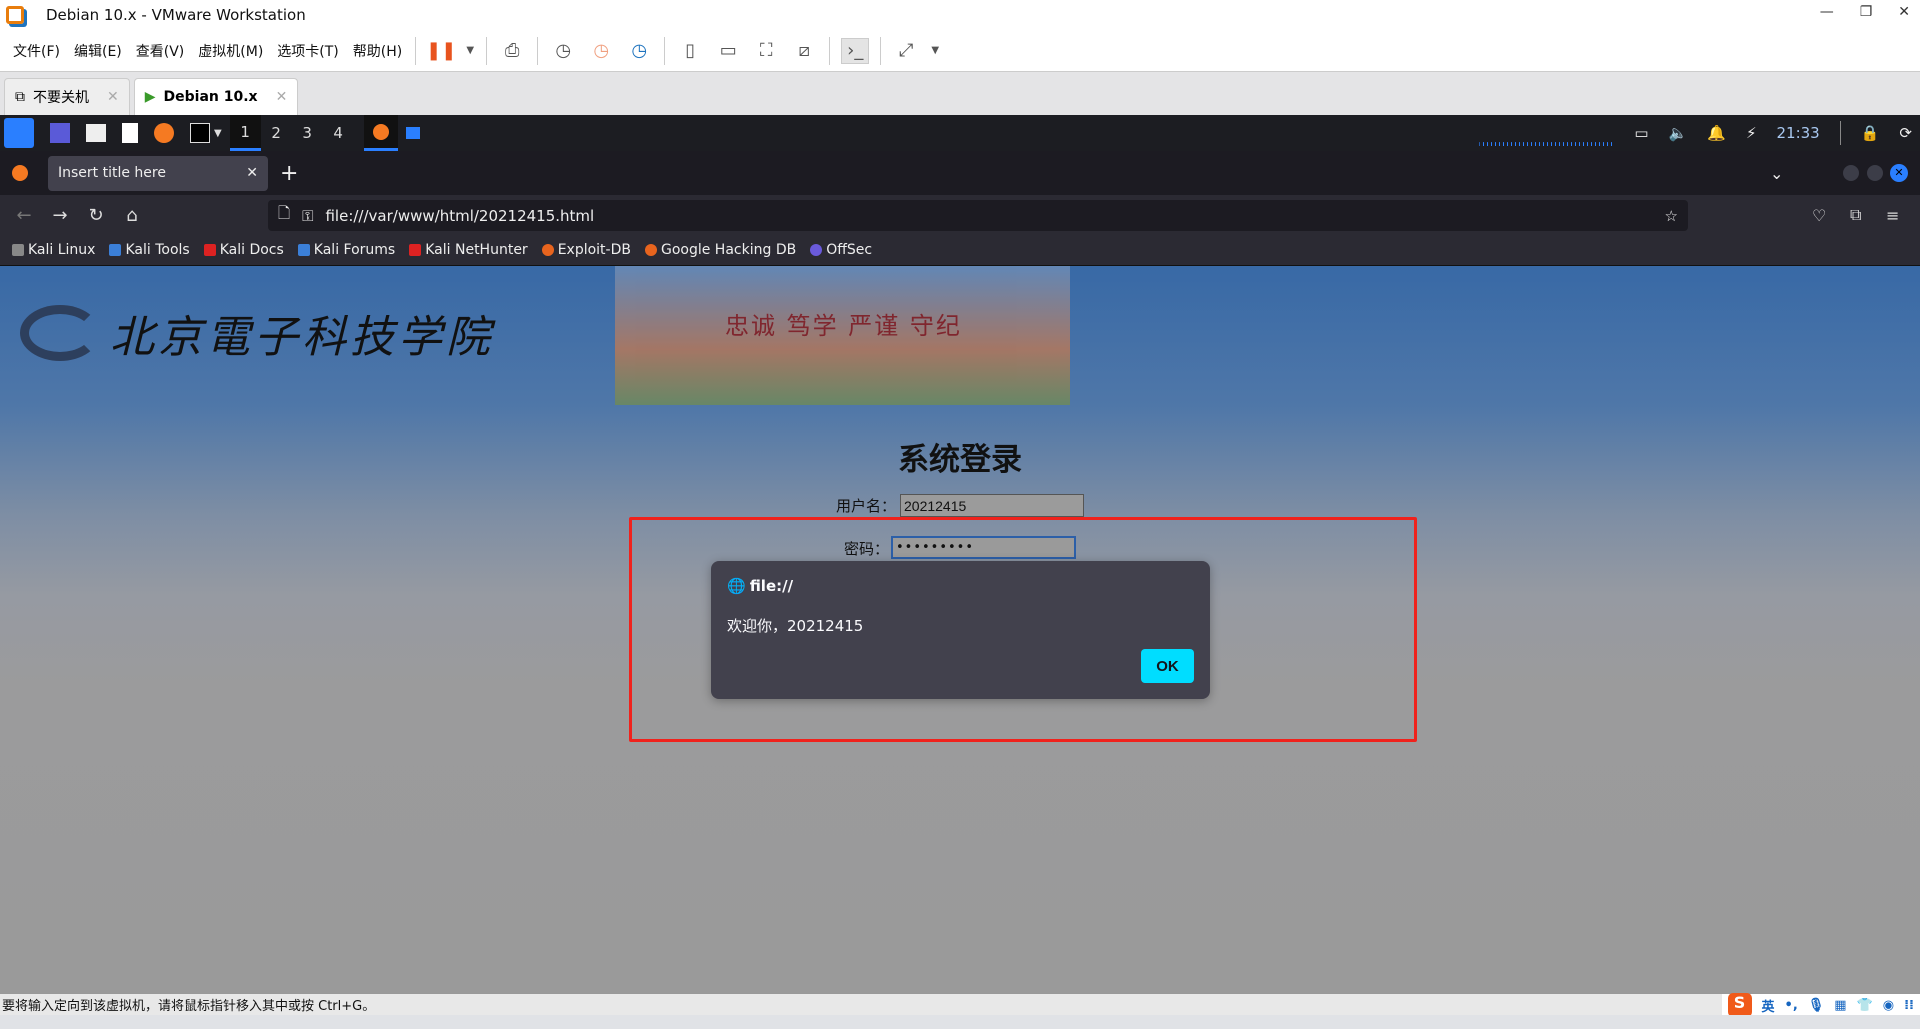 The height and width of the screenshot is (1029, 1920). What do you see at coordinates (200, 133) in the screenshot?
I see `terminal-icon` at bounding box center [200, 133].